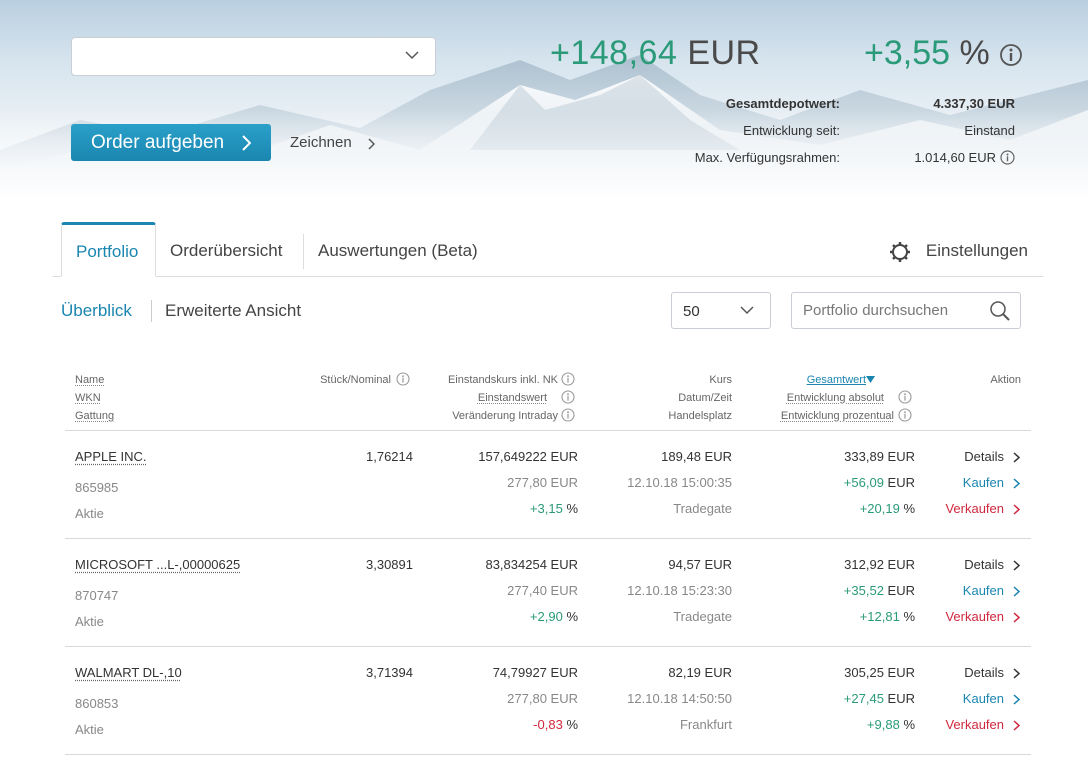 Image resolution: width=1088 pixels, height=767 pixels. I want to click on tab-auswertungen: Auswertungen (Beta), so click(398, 249).